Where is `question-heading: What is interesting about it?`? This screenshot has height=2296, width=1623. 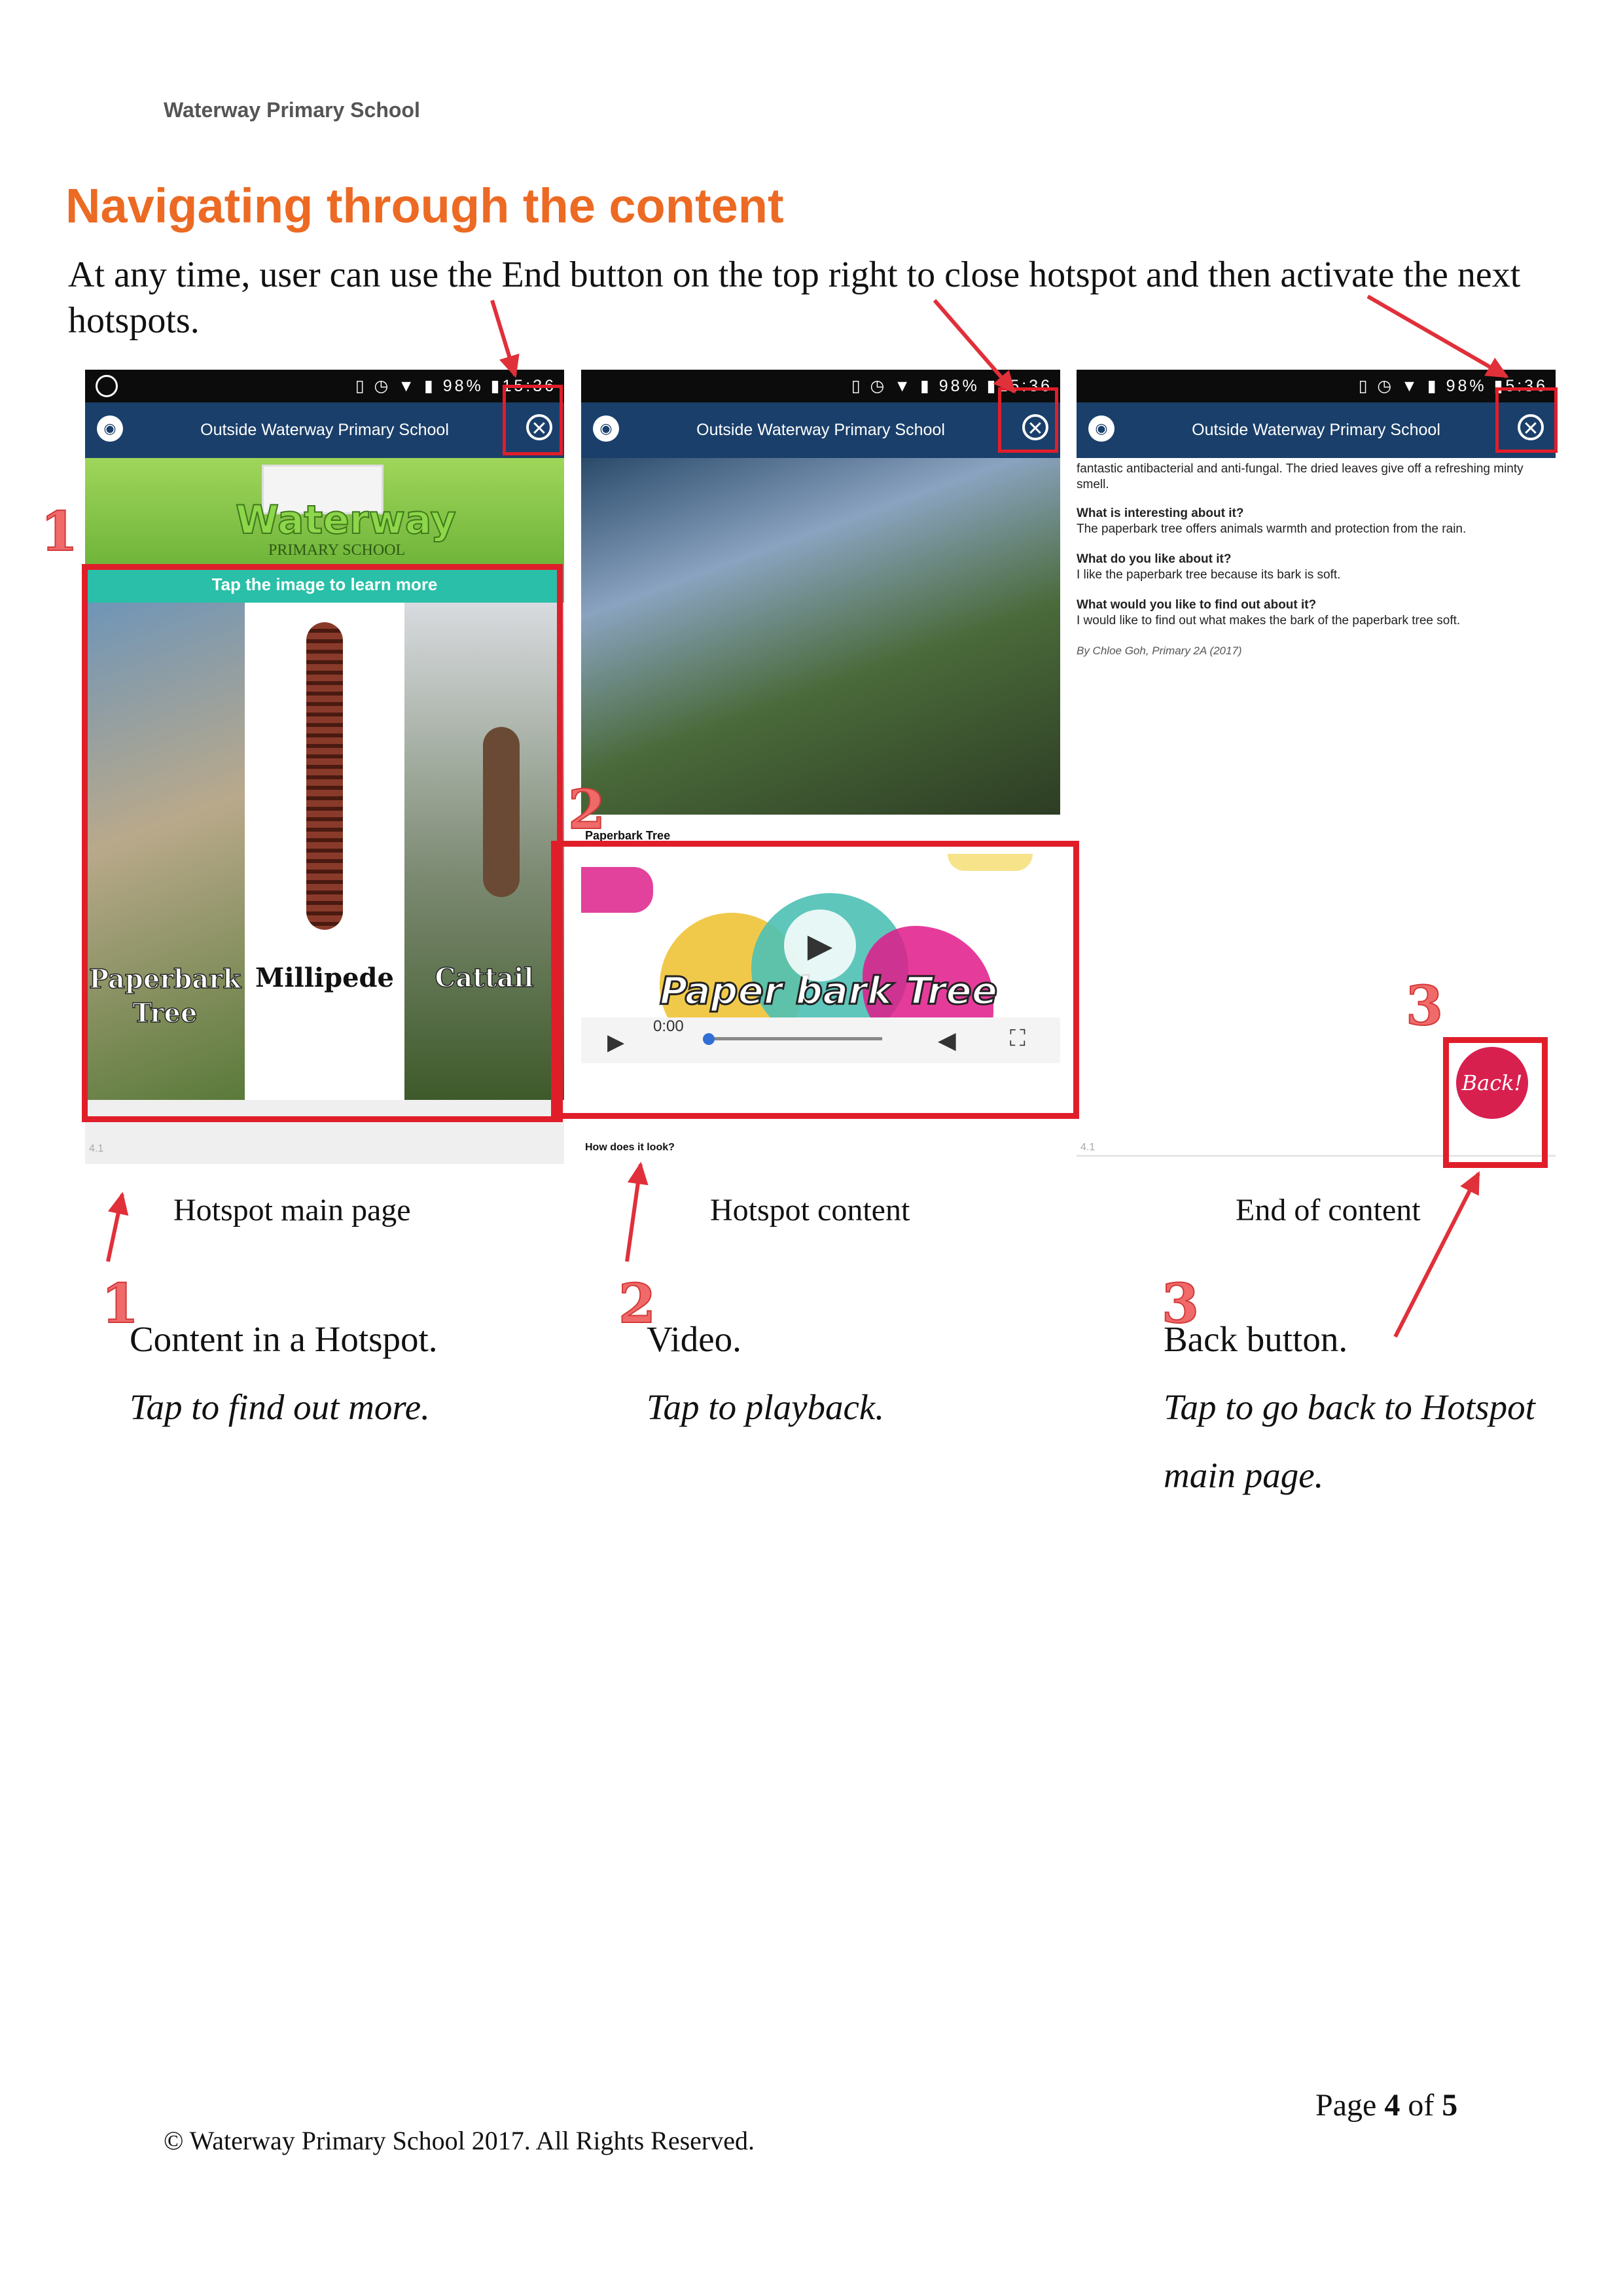
question-heading: What is interesting about it? is located at coordinates (1160, 513).